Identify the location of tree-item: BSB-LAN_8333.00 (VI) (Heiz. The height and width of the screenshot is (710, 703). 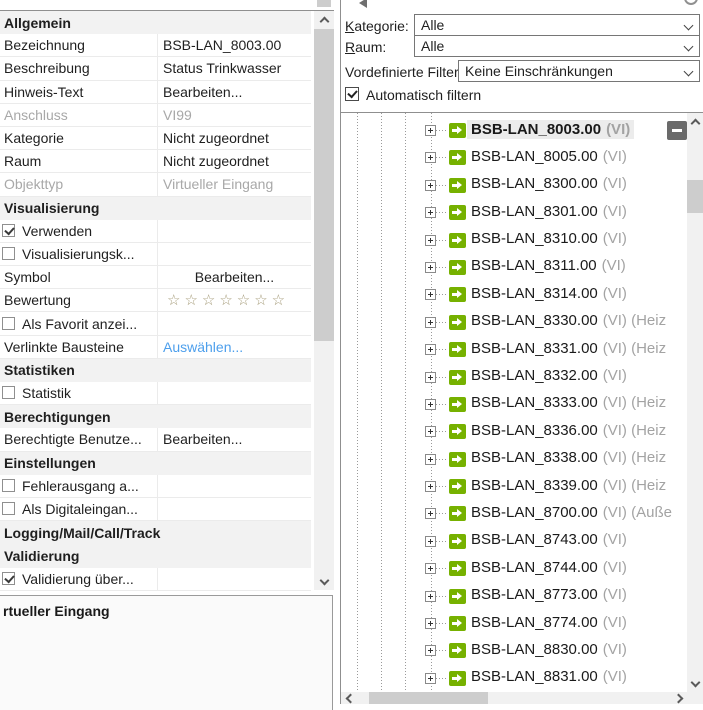
(514, 404).